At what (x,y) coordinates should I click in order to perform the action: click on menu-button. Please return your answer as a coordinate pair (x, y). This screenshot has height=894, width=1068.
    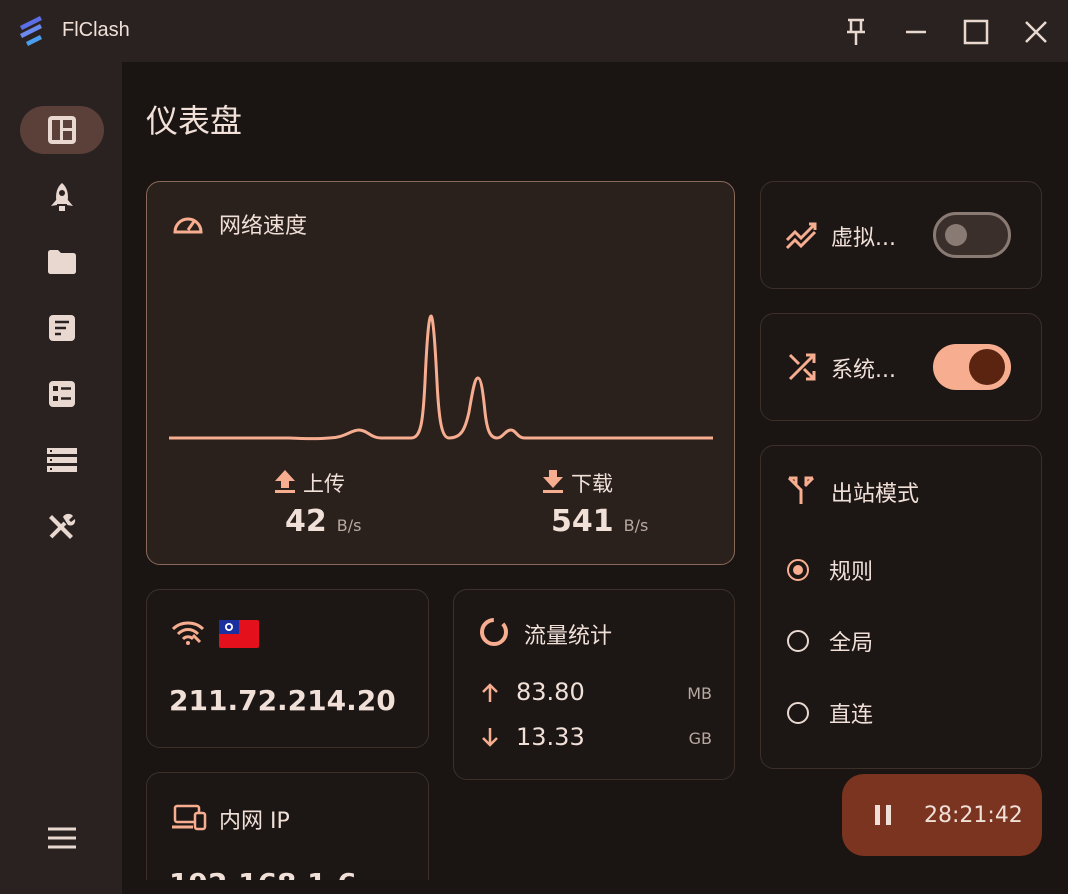
    Looking at the image, I should click on (62, 838).